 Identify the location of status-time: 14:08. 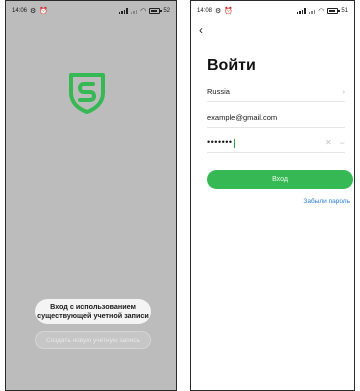
(205, 11).